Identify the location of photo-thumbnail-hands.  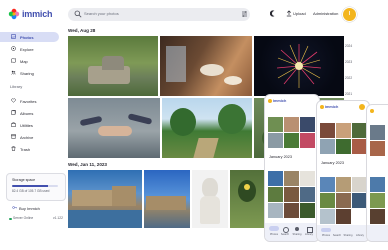
(114, 128).